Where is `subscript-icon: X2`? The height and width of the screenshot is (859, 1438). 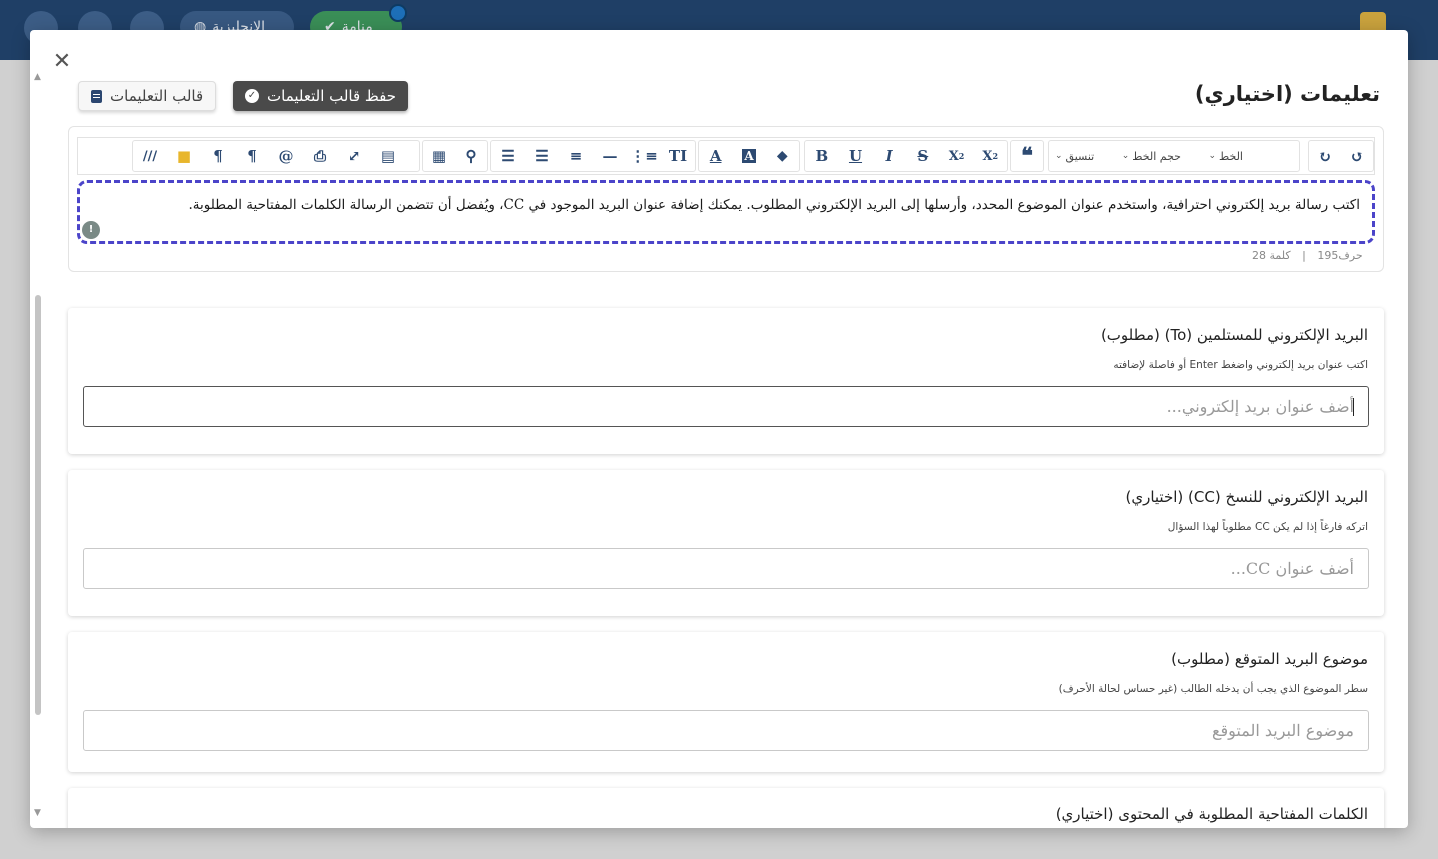 subscript-icon: X2 is located at coordinates (957, 156).